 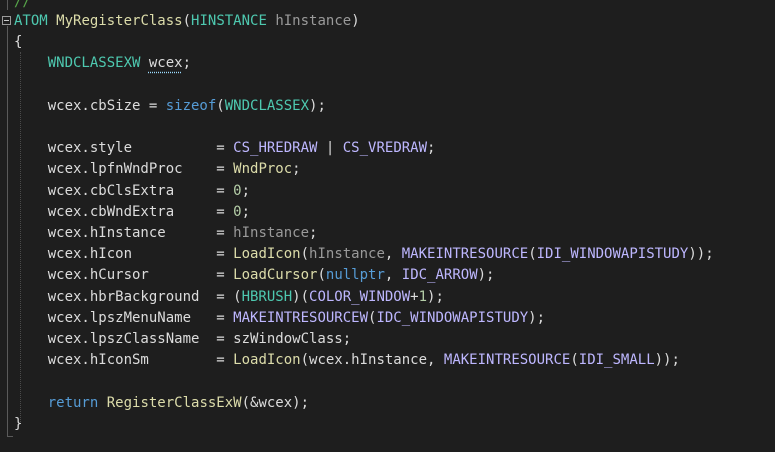 I want to click on code-token: wcex.hbrBackground = (, so click(x=128, y=296).